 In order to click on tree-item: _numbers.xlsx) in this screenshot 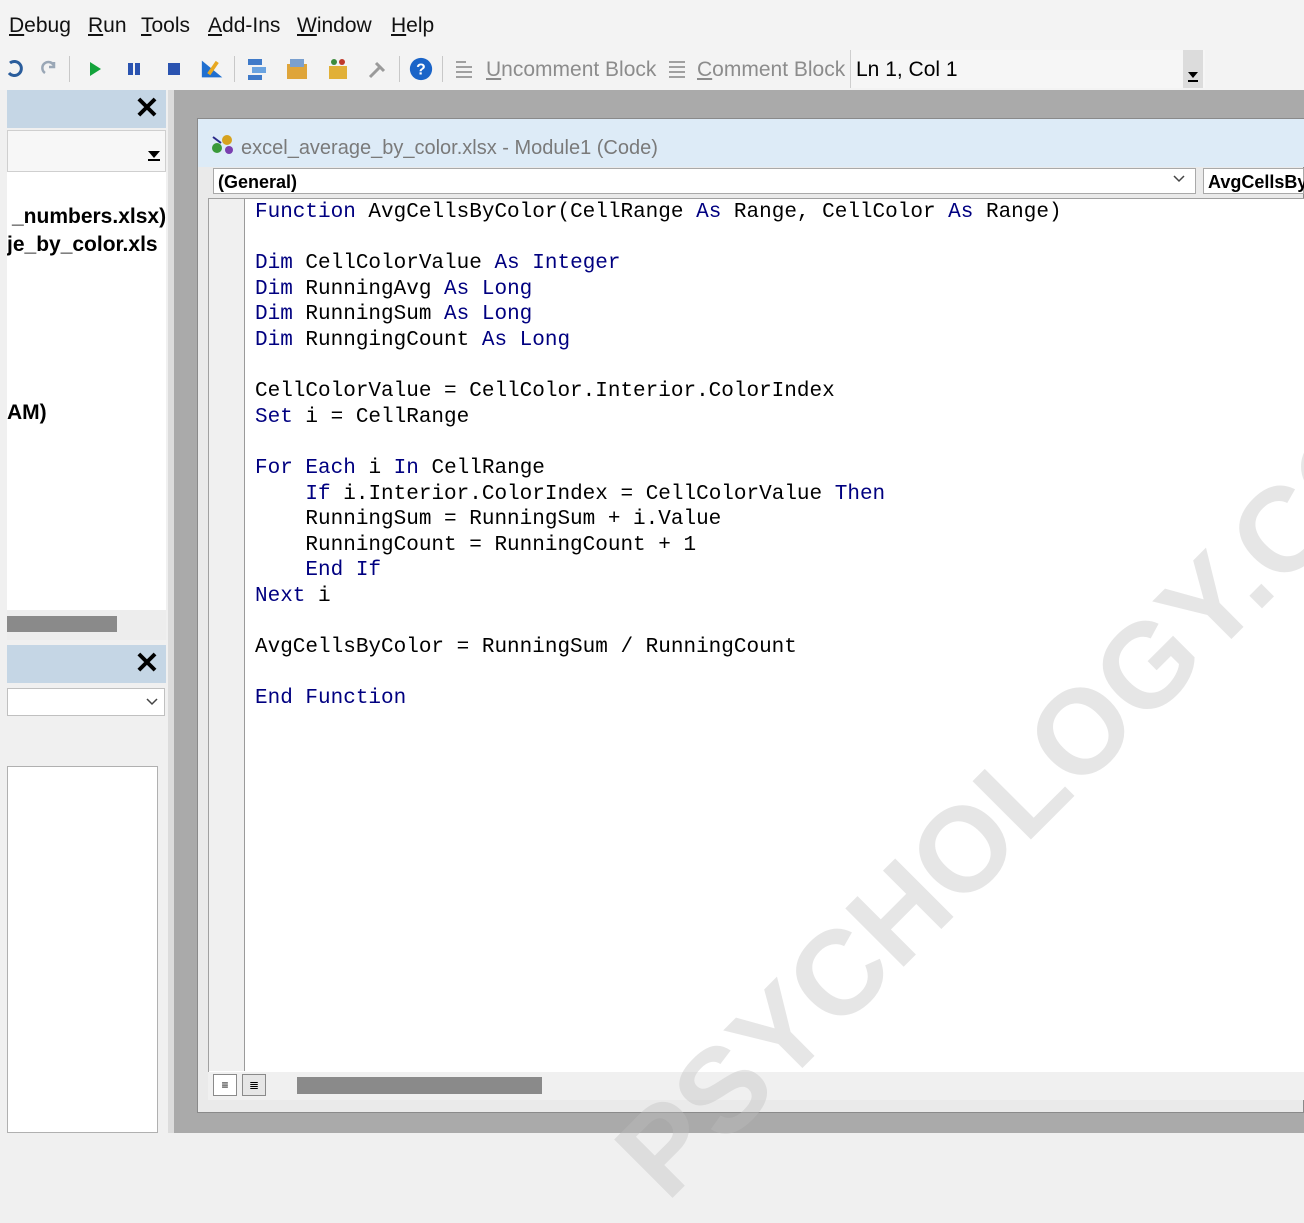, I will do `click(89, 217)`.